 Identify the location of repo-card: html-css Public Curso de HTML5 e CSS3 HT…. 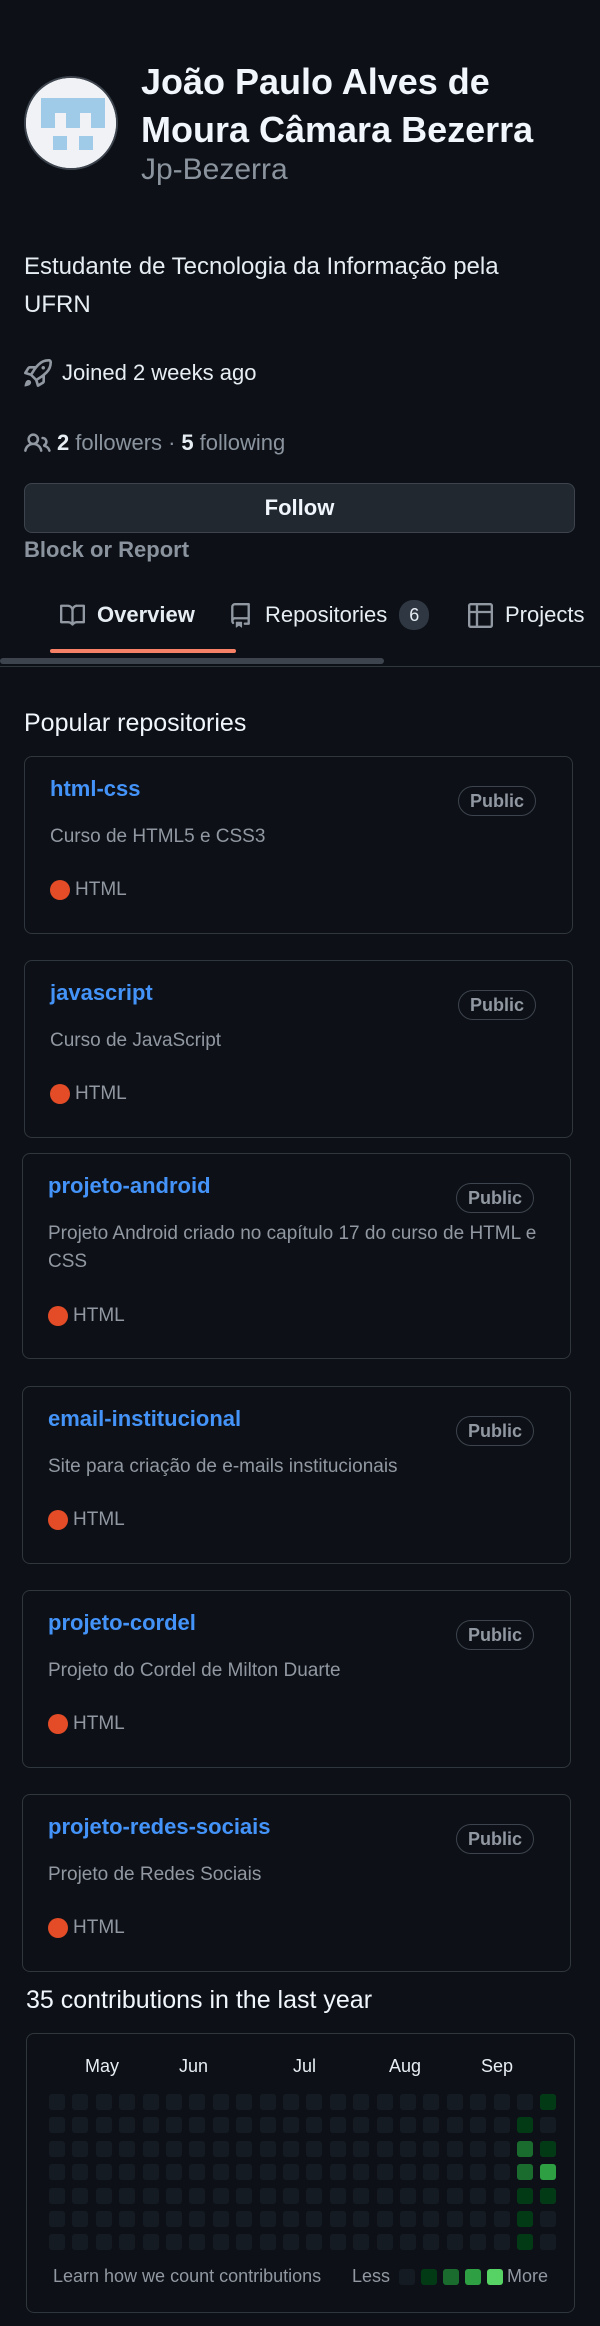
(298, 845).